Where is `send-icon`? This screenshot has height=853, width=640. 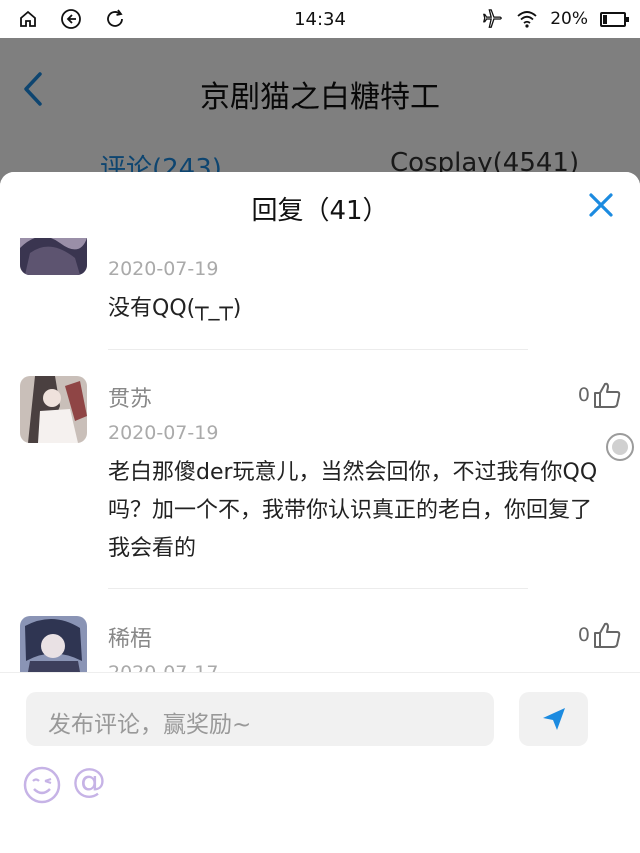
send-icon is located at coordinates (553, 719).